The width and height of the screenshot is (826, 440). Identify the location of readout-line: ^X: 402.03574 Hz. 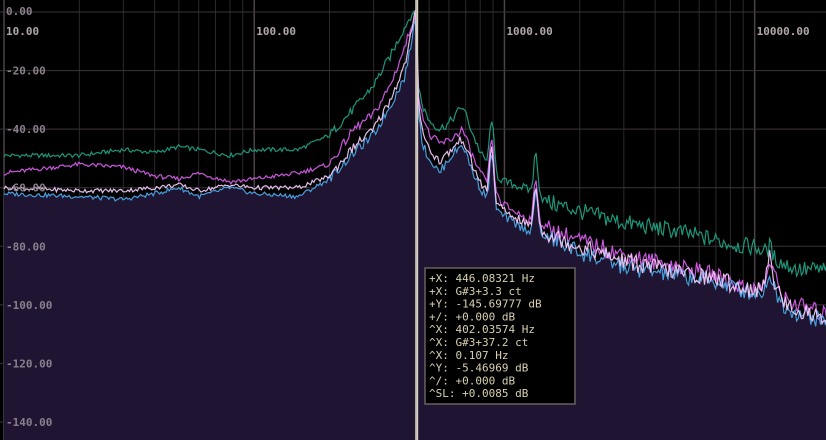
(482, 329).